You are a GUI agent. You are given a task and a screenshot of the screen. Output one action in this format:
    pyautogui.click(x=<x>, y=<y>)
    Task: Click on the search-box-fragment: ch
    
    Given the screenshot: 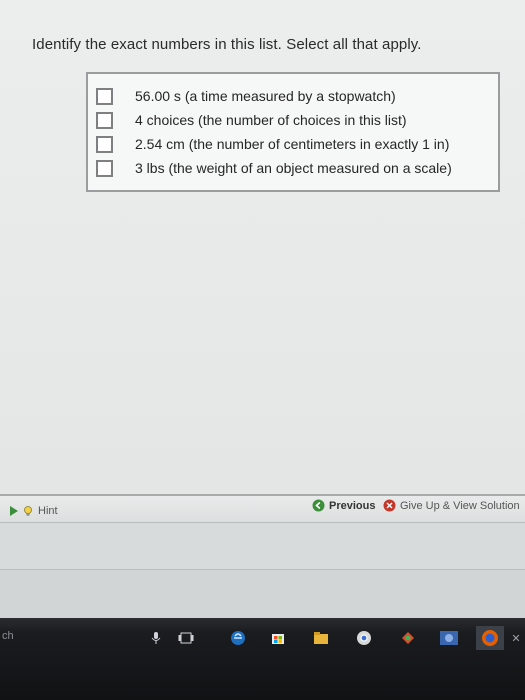 What is the action you would take?
    pyautogui.click(x=8, y=636)
    